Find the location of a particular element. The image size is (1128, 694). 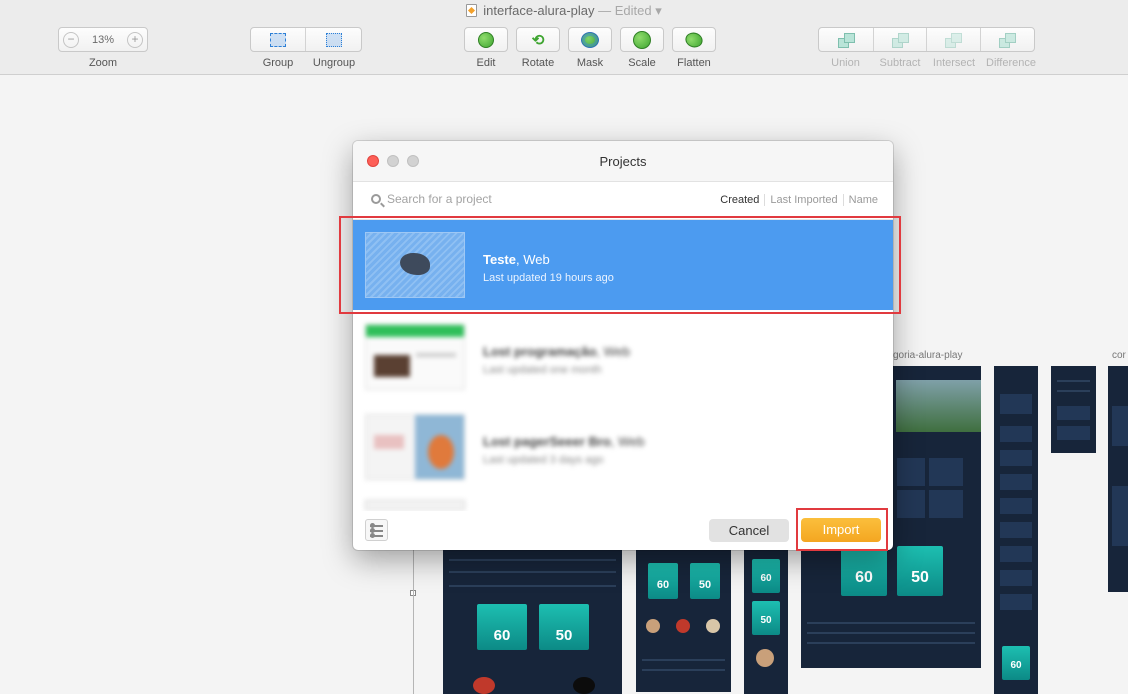

sketch-document-icon is located at coordinates (472, 10).